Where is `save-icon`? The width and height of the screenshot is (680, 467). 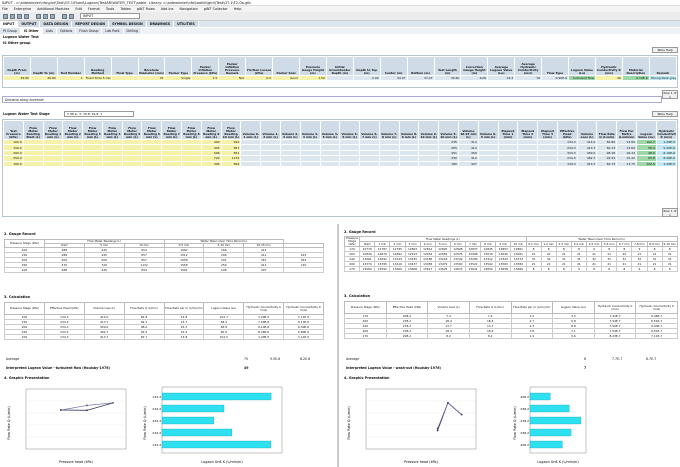
save-icon is located at coordinates (19, 16).